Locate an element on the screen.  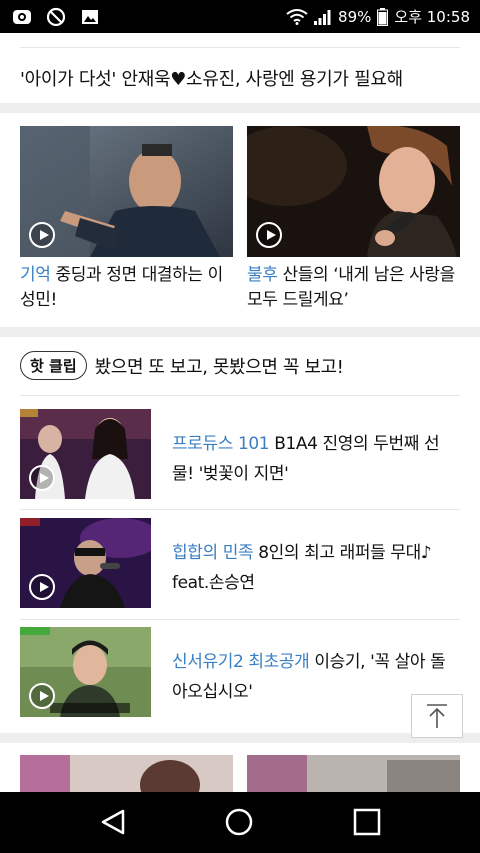
image-icon is located at coordinates (90, 16).